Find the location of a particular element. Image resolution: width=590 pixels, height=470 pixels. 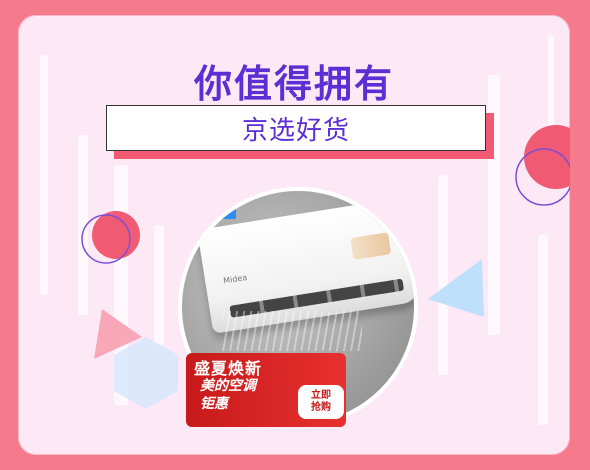

subtitle-banner: 京选好货 is located at coordinates (302, 136).